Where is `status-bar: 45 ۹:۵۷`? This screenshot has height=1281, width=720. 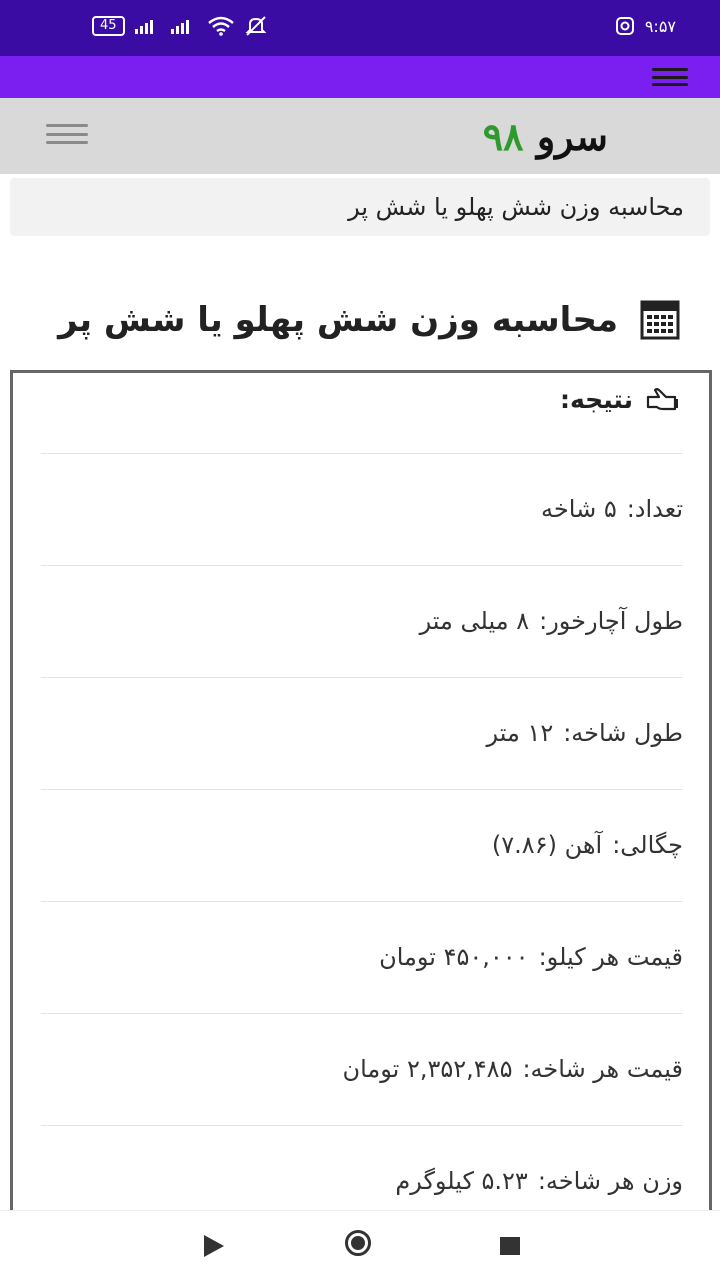
status-bar: 45 ۹:۵۷ is located at coordinates (360, 28).